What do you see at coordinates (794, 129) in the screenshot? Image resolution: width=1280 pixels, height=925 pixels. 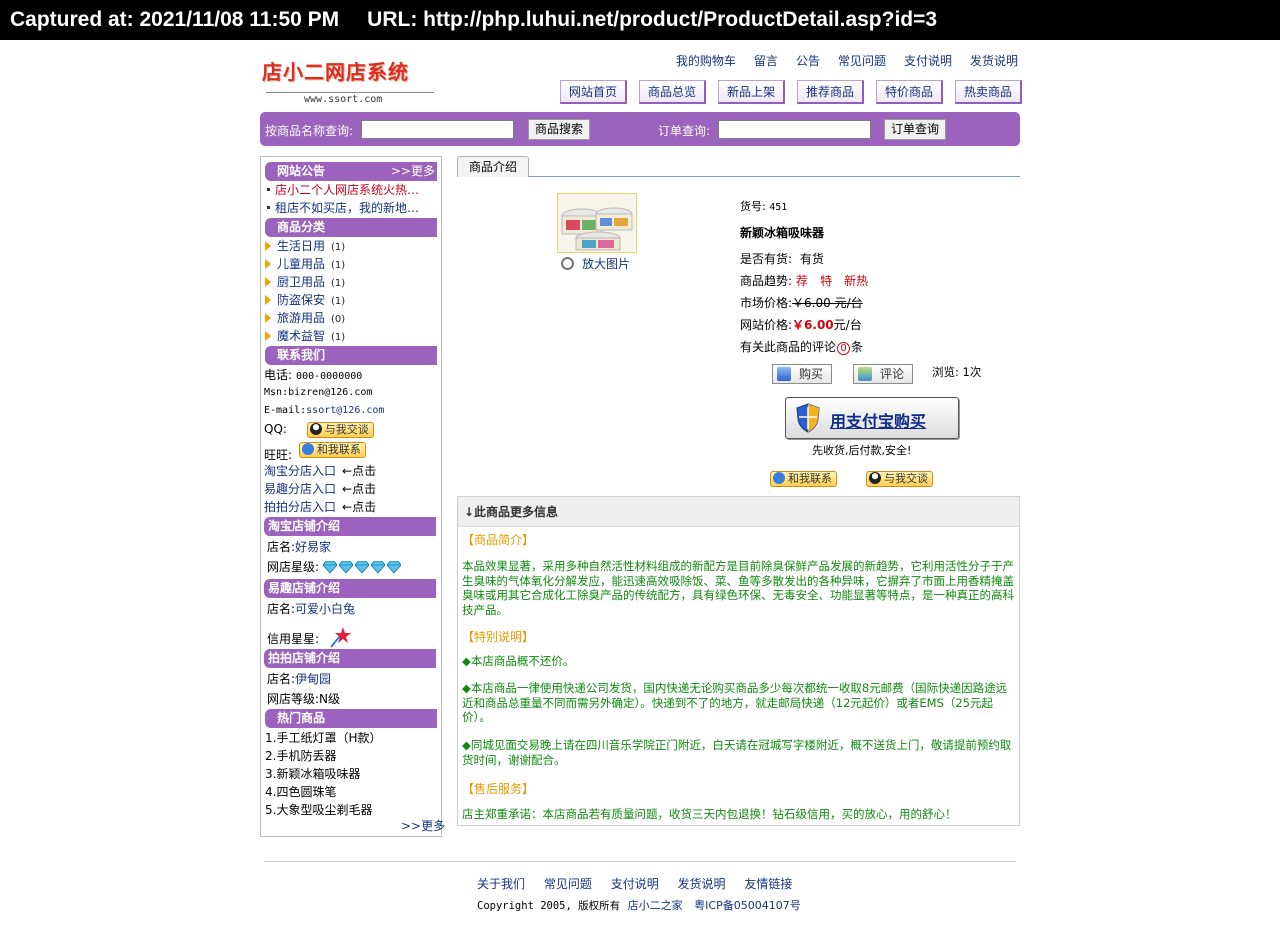 I see `order-search-input` at bounding box center [794, 129].